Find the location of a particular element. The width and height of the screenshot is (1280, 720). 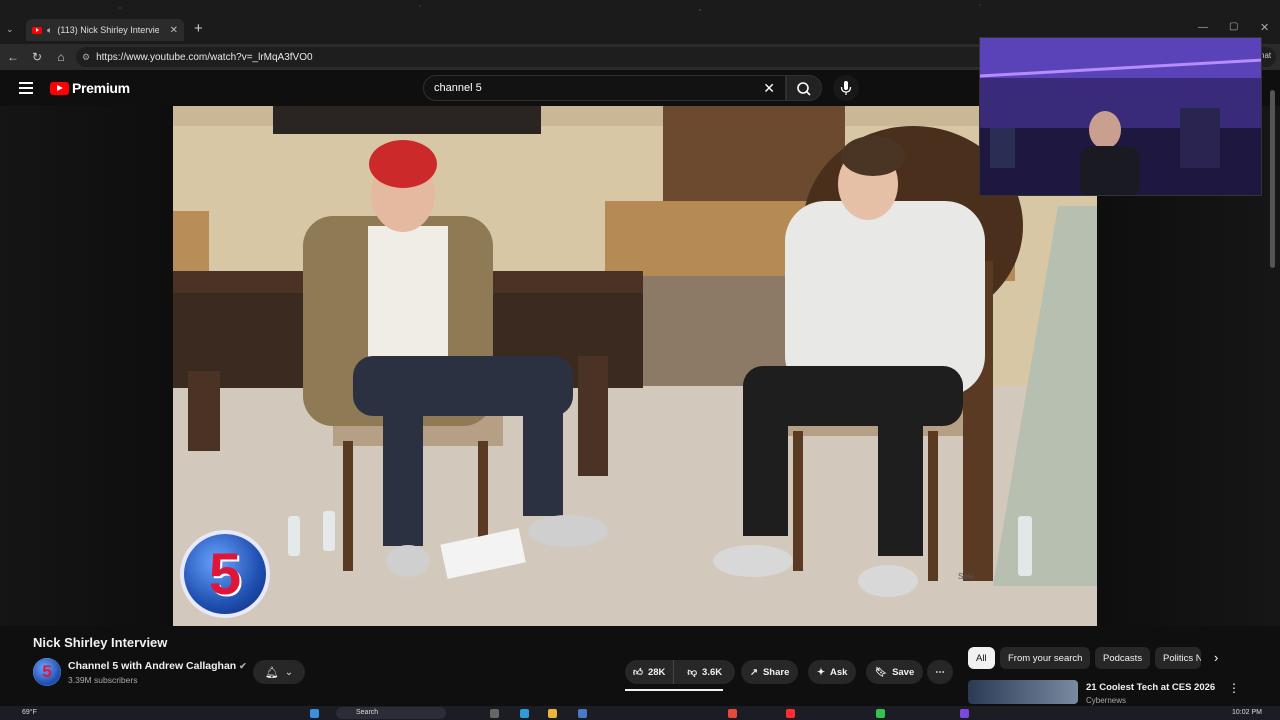

clear-search-icon: ✕ is located at coordinates (769, 88).